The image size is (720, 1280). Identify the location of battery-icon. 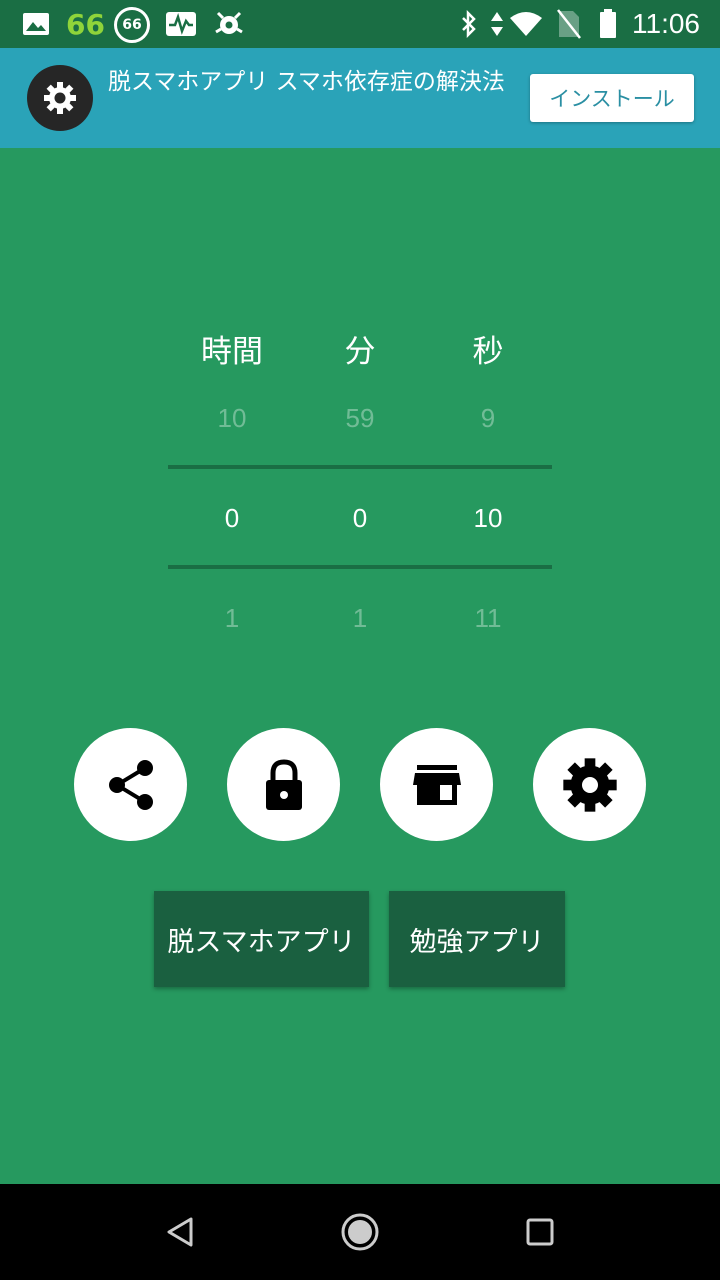
(608, 24).